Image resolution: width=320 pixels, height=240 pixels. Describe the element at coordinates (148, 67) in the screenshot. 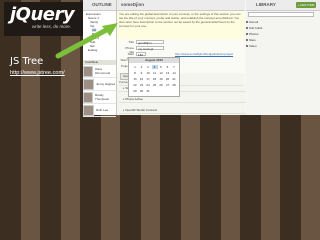

I see `calendar-day: 3` at that location.